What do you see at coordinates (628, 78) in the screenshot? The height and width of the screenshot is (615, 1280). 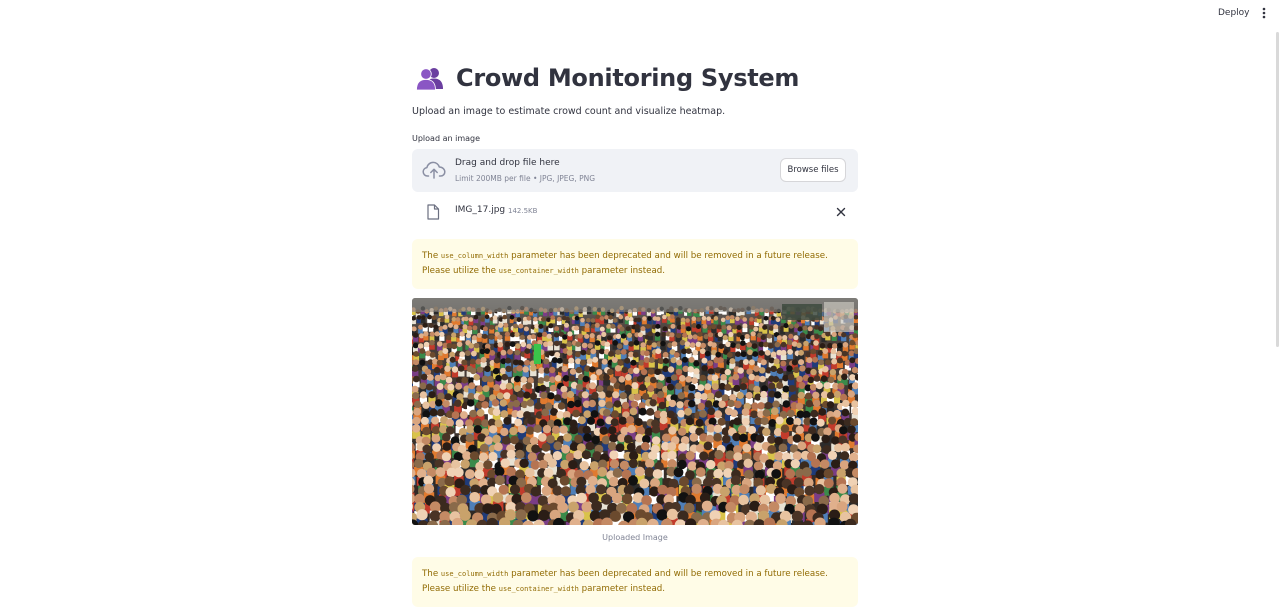 I see `page-title: Crowd Monitoring System` at bounding box center [628, 78].